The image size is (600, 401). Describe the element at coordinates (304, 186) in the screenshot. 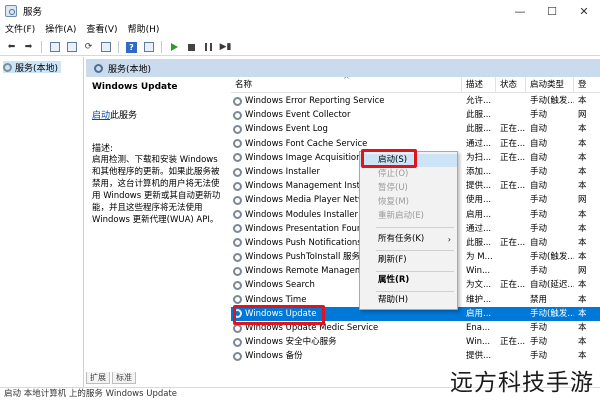

I see `service-name: Windows Management Instr` at that location.